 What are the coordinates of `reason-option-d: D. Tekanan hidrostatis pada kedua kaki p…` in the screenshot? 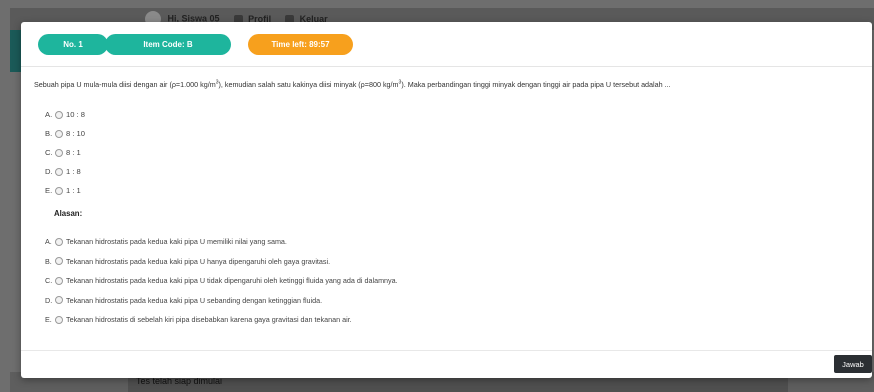 It's located at (221, 301).